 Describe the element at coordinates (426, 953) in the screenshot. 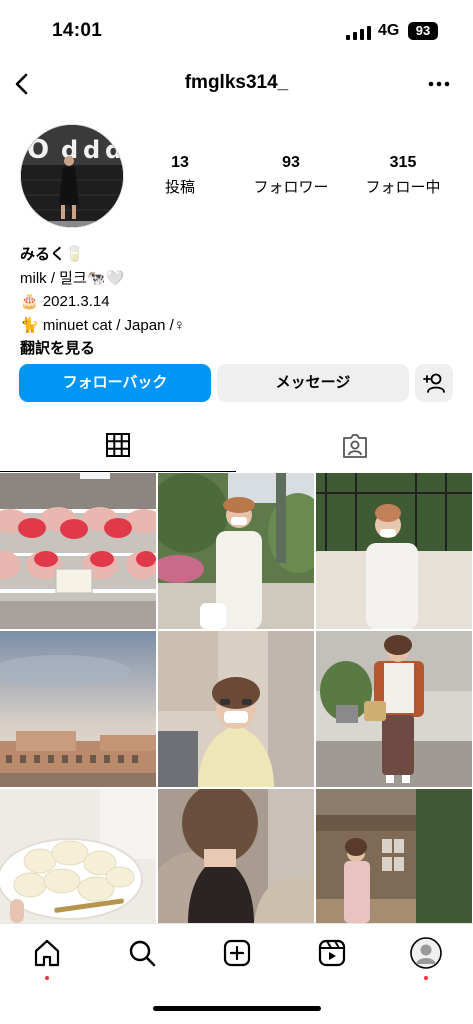

I see `profile-avatar-icon` at that location.